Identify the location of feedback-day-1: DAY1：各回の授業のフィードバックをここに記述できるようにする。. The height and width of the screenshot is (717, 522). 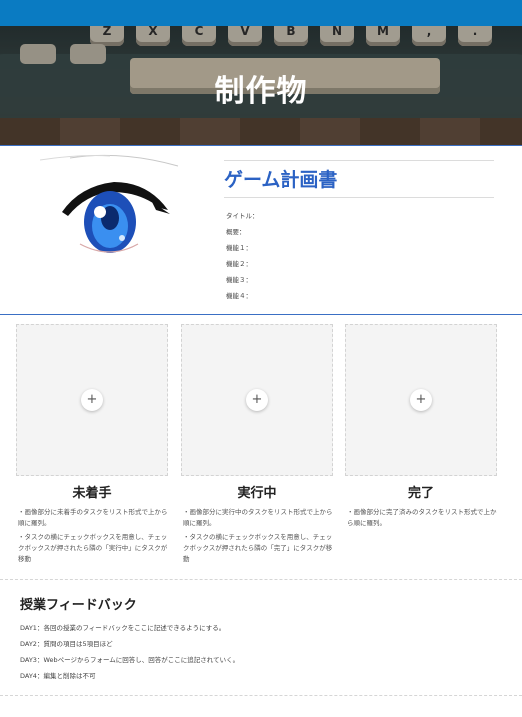
(123, 628).